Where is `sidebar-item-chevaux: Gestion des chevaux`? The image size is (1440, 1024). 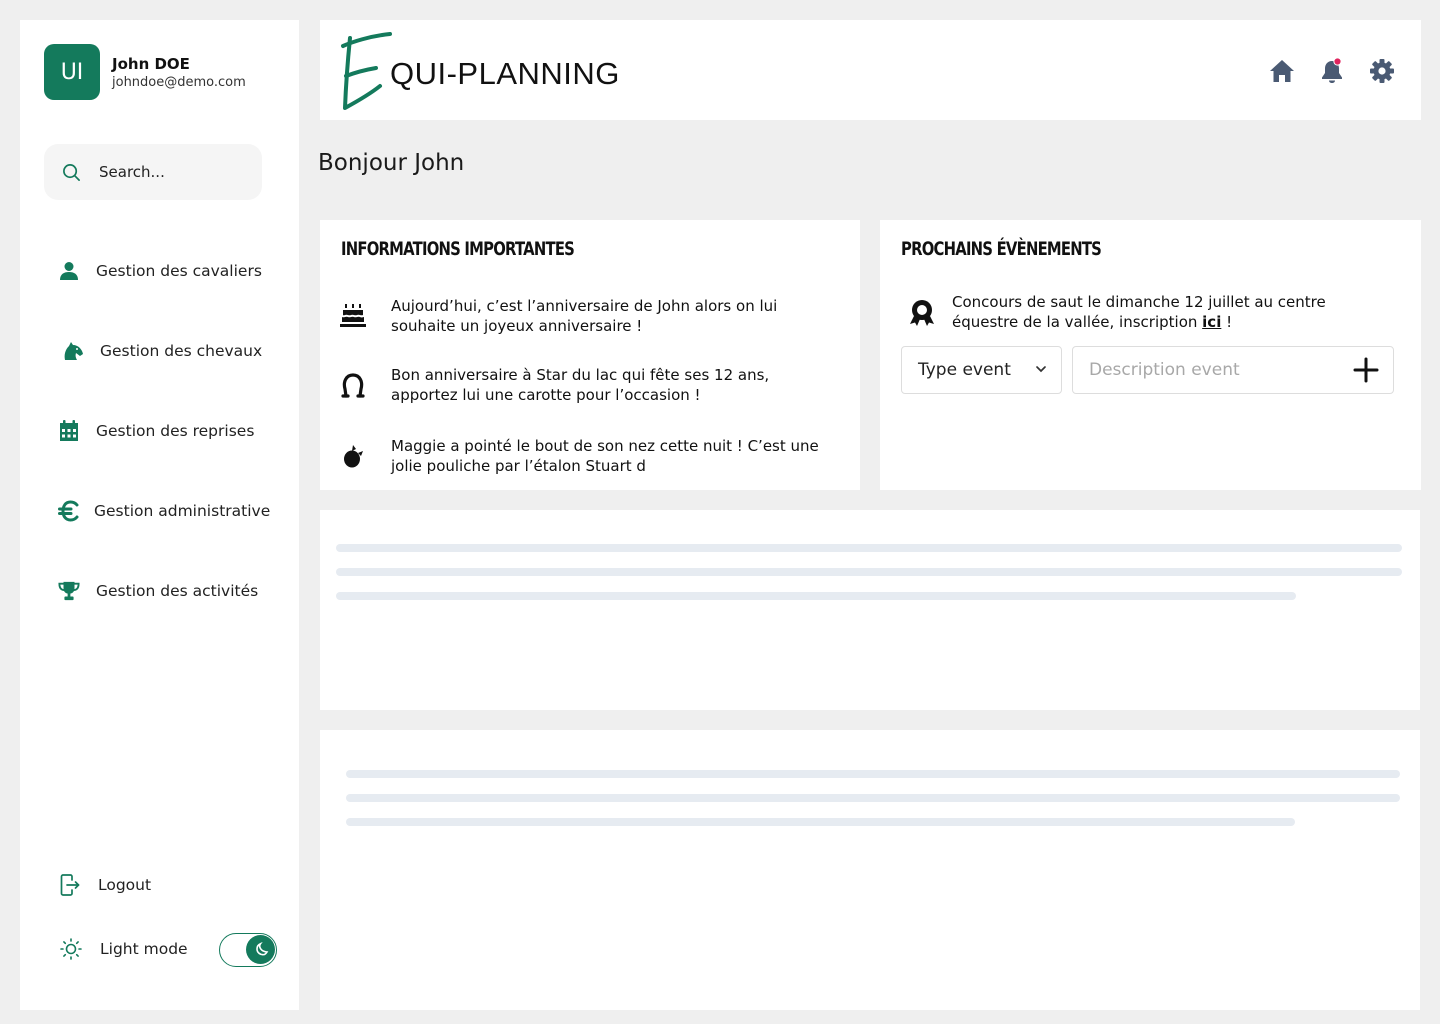
sidebar-item-chevaux: Gestion des chevaux is located at coordinates (162, 351).